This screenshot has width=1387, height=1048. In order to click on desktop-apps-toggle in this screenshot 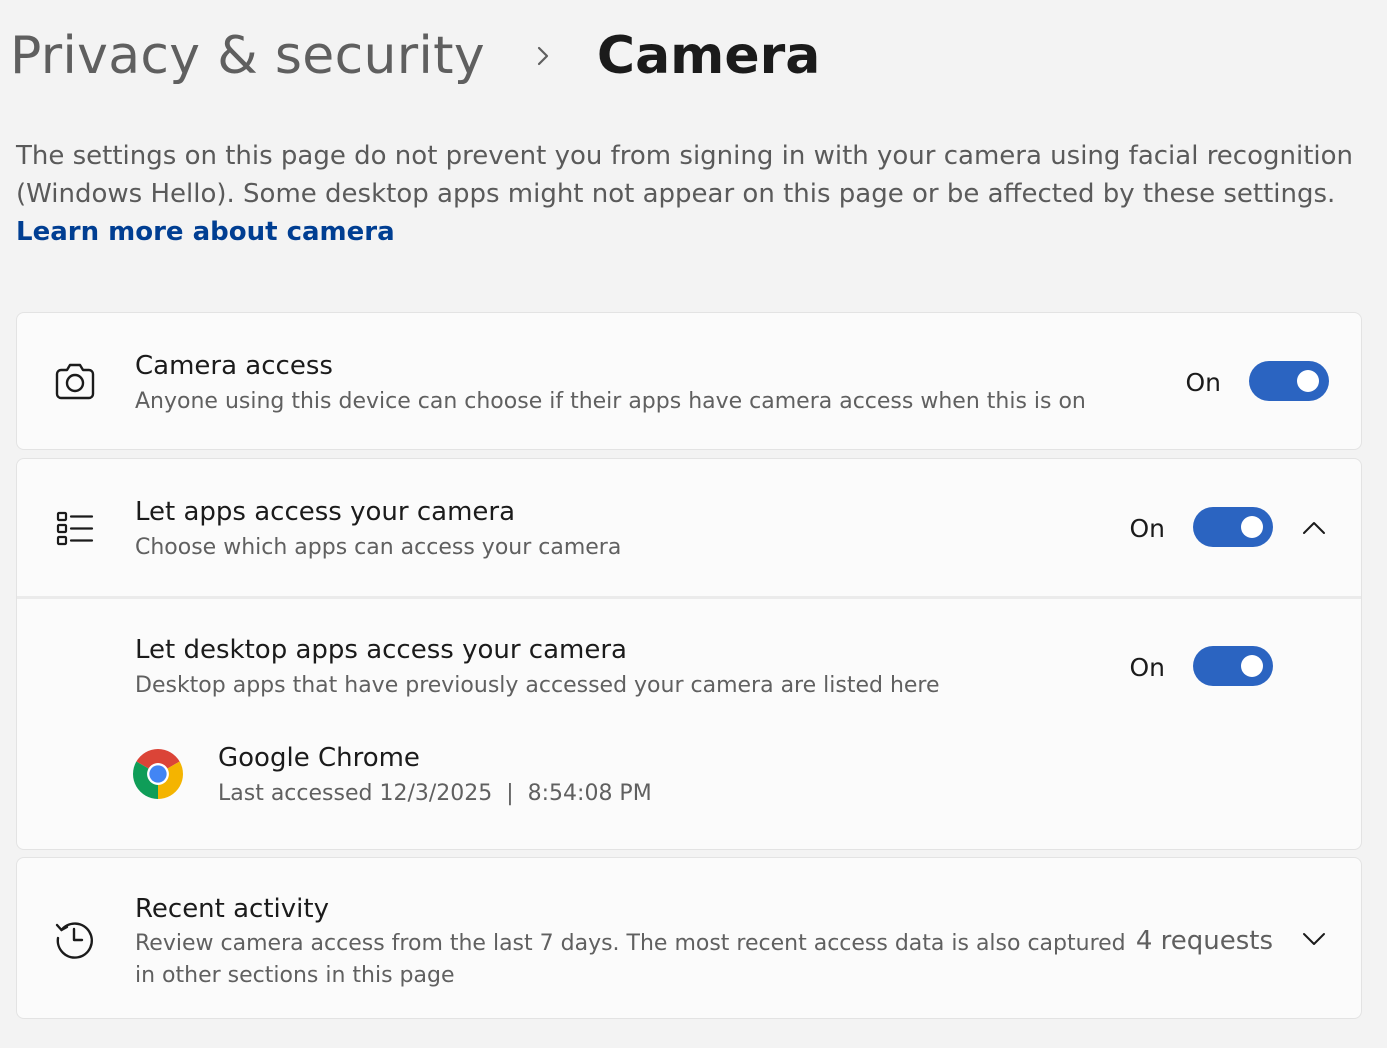, I will do `click(1233, 666)`.